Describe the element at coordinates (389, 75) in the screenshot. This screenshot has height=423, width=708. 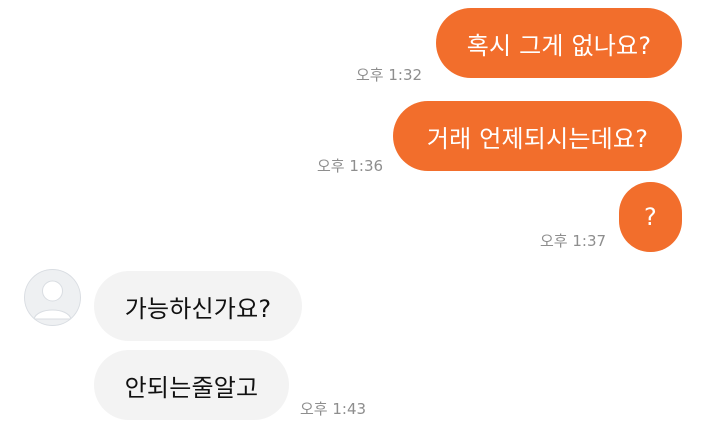
I see `message-timestamp: 오후 1:32` at that location.